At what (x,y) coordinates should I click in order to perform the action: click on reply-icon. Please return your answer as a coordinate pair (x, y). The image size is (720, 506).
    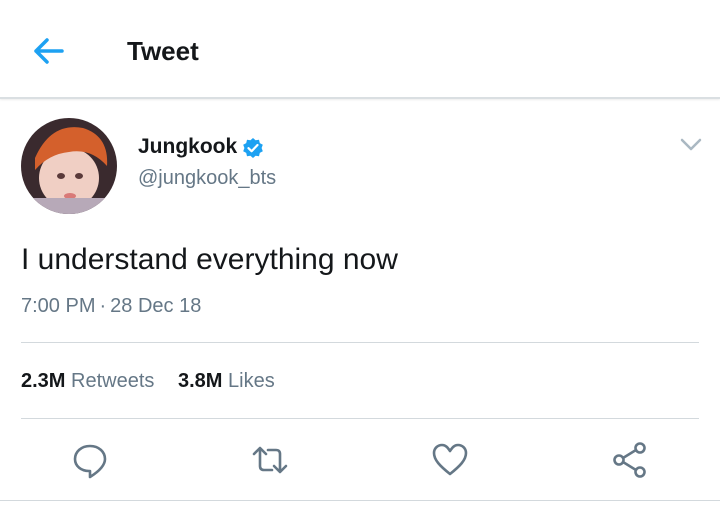
    Looking at the image, I should click on (90, 461).